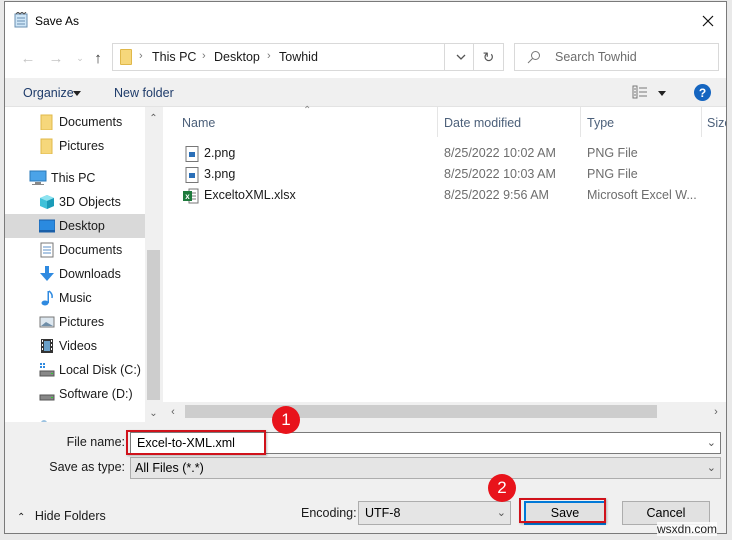 The height and width of the screenshot is (540, 732). I want to click on sidebar-item-downloads: Downloads, so click(75, 274).